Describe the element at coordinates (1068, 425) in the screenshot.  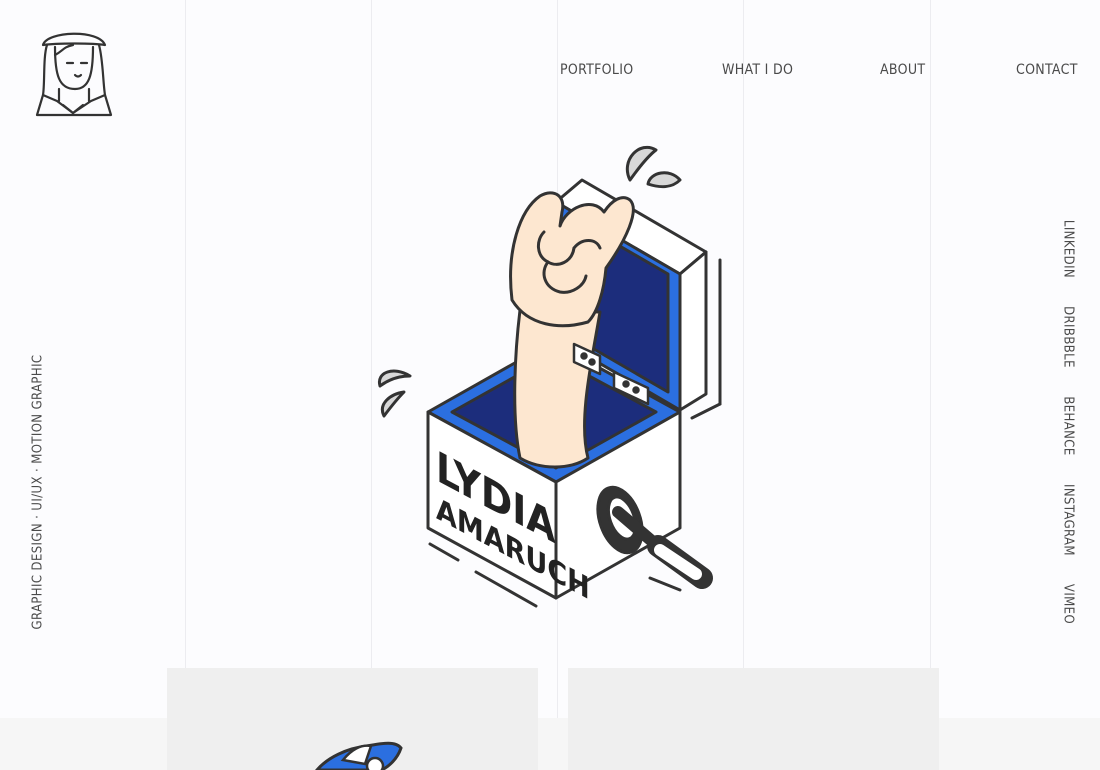
I see `social-behance: BEHANCE` at that location.